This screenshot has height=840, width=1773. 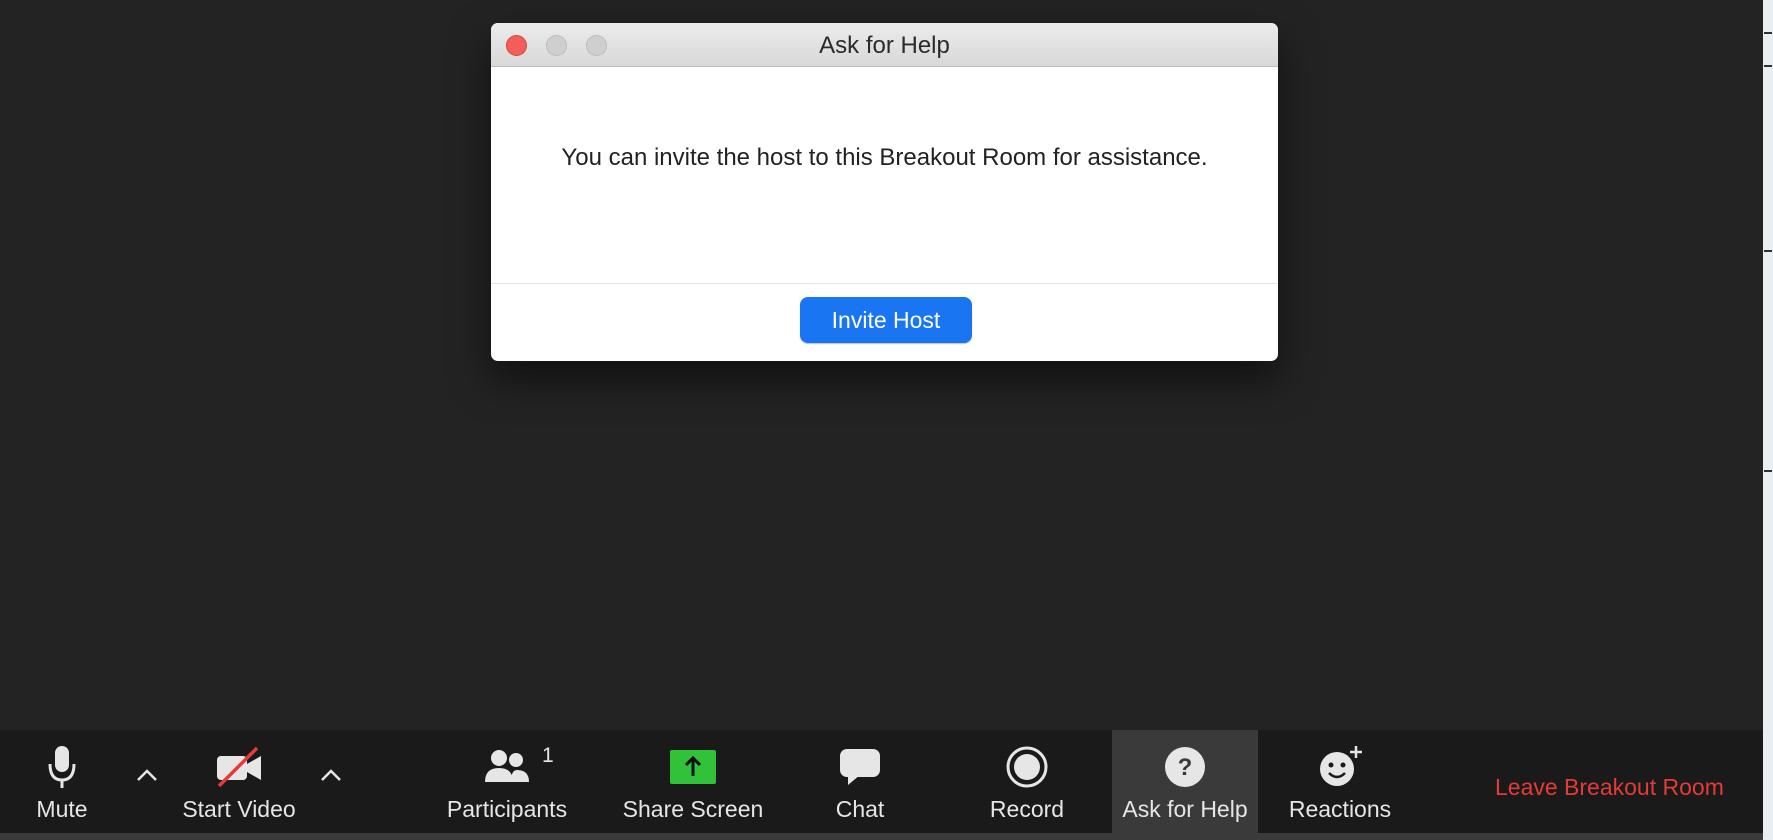 I want to click on microphone-icon, so click(x=62, y=767).